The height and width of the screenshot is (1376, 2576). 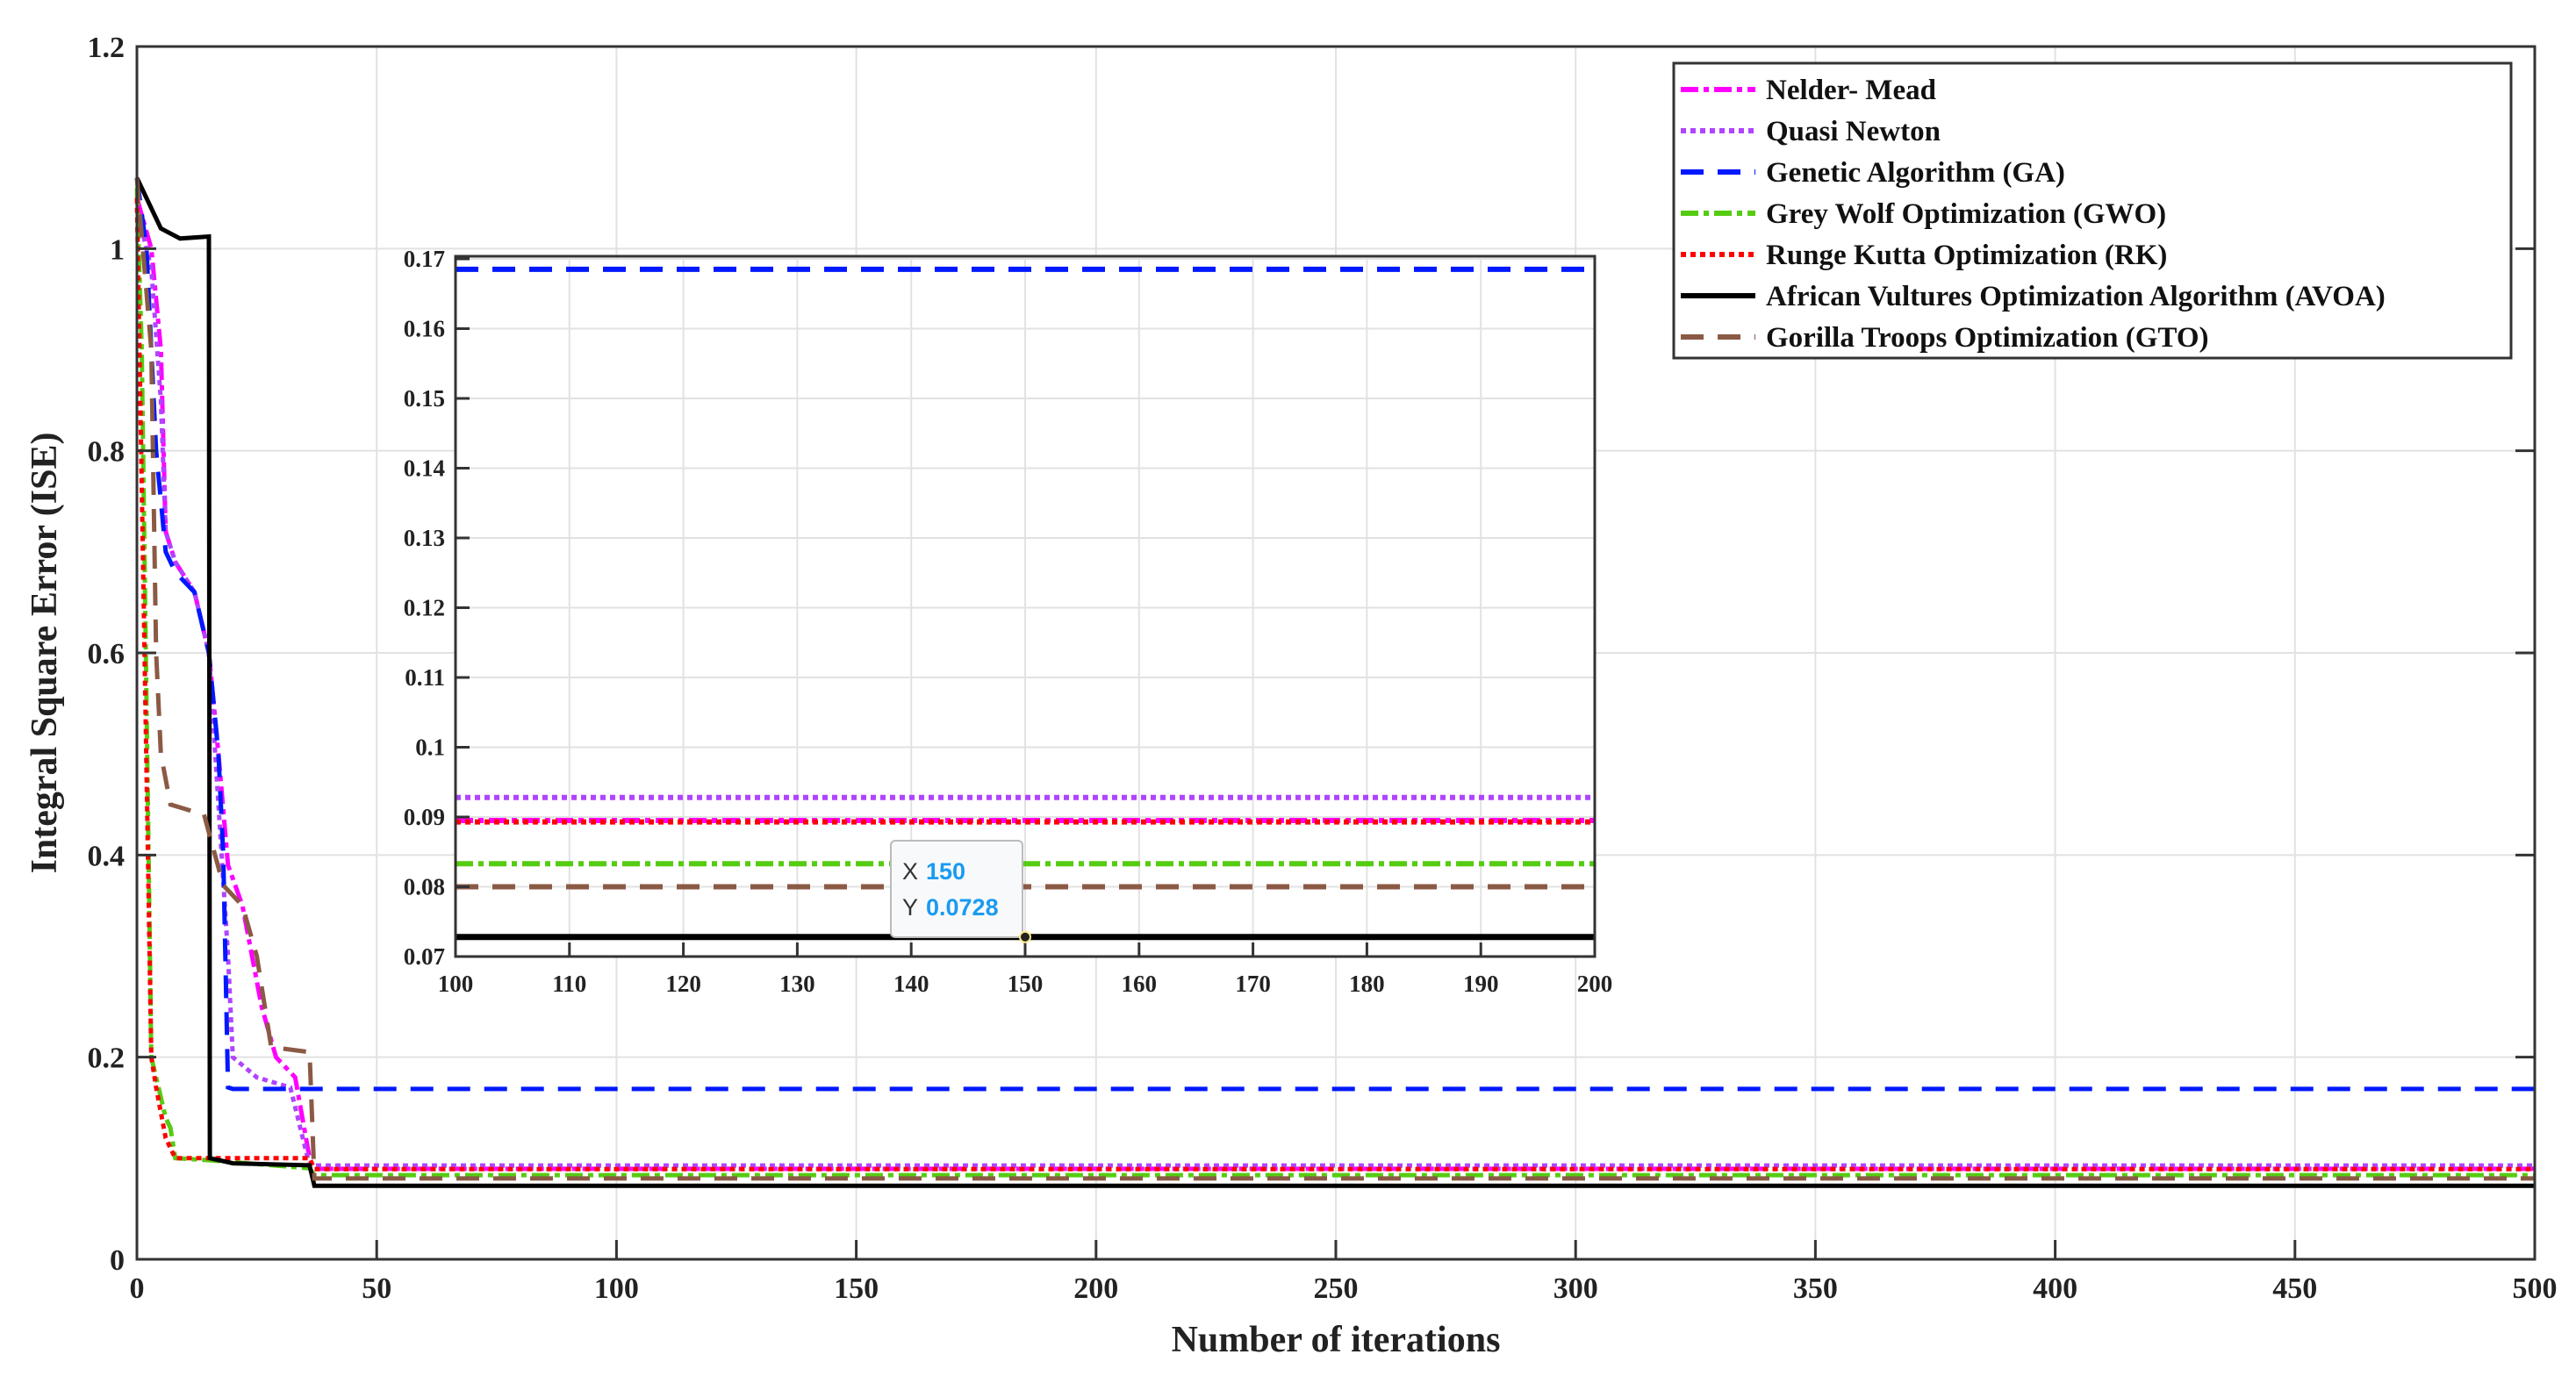 What do you see at coordinates (963, 907) in the screenshot?
I see `datatip-y-value: 0.0728` at bounding box center [963, 907].